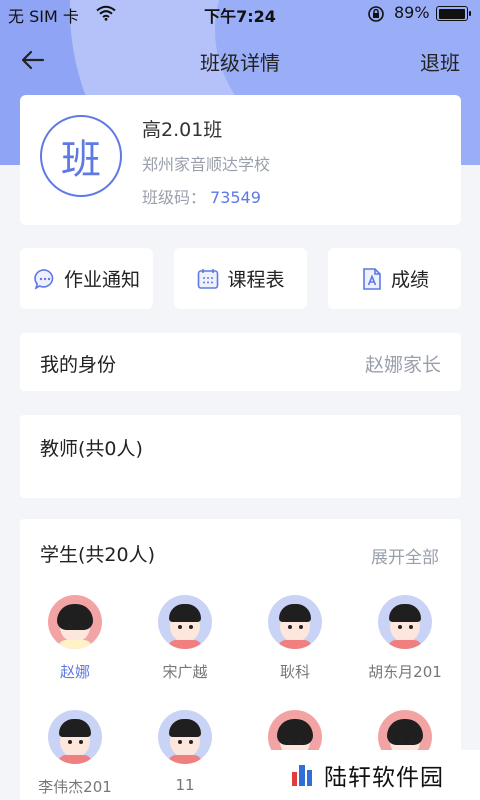 The height and width of the screenshot is (800, 480). Describe the element at coordinates (91, 449) in the screenshot. I see `teachers-heading: 教师(共0人)` at that location.